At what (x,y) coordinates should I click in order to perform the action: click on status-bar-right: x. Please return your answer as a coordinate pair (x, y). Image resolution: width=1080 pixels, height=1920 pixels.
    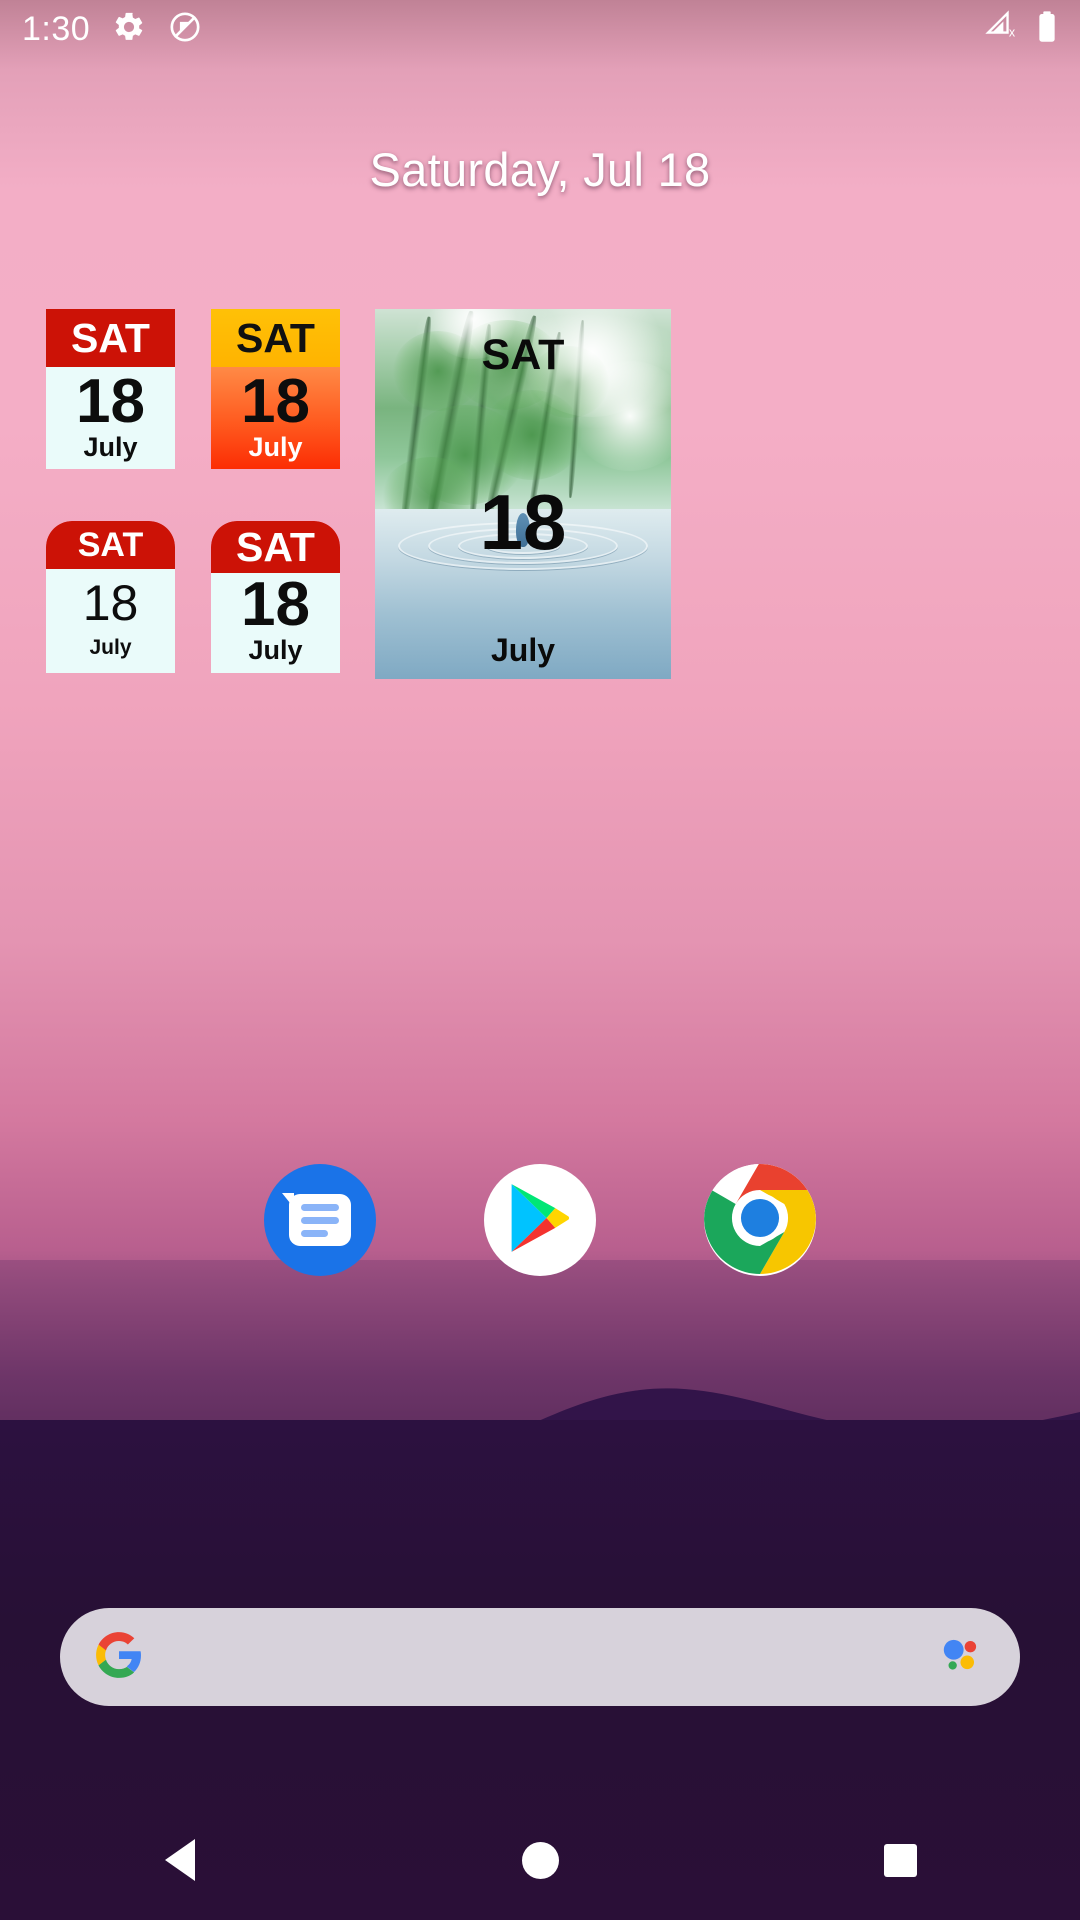
    Looking at the image, I should click on (1021, 29).